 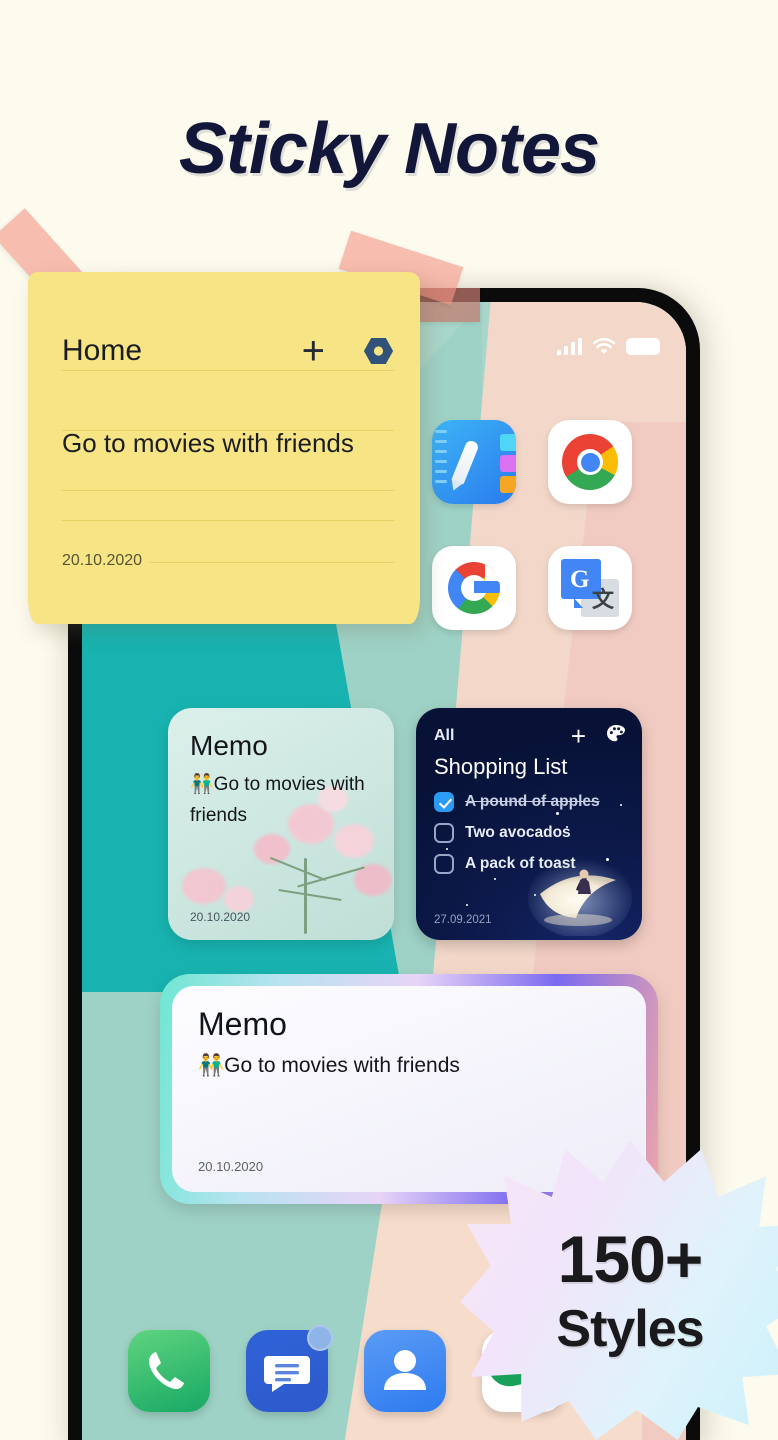 What do you see at coordinates (569, 346) in the screenshot?
I see `signal-bars-icon` at bounding box center [569, 346].